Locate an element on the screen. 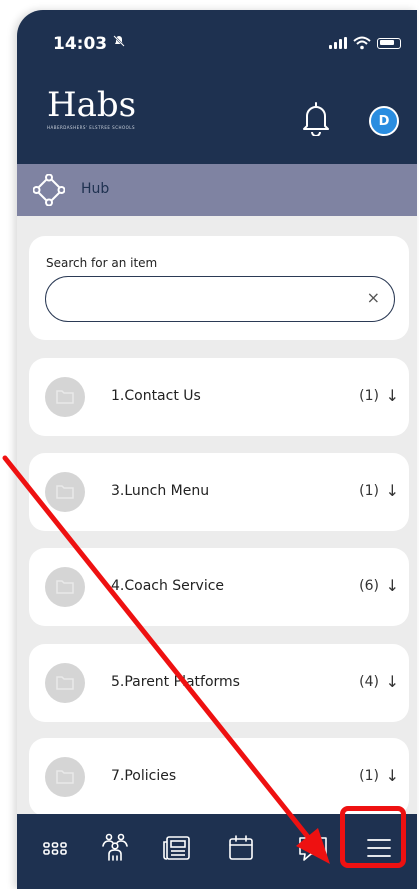  item-label: 5.Parent Platforms is located at coordinates (175, 682).